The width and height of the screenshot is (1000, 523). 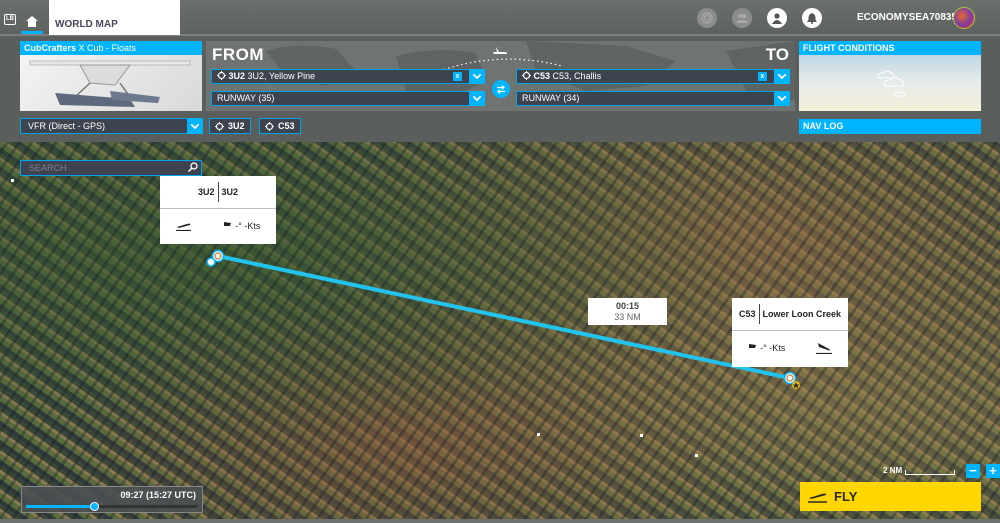 What do you see at coordinates (218, 192) in the screenshot?
I see `departure-popup-header: 3U2 3U2` at bounding box center [218, 192].